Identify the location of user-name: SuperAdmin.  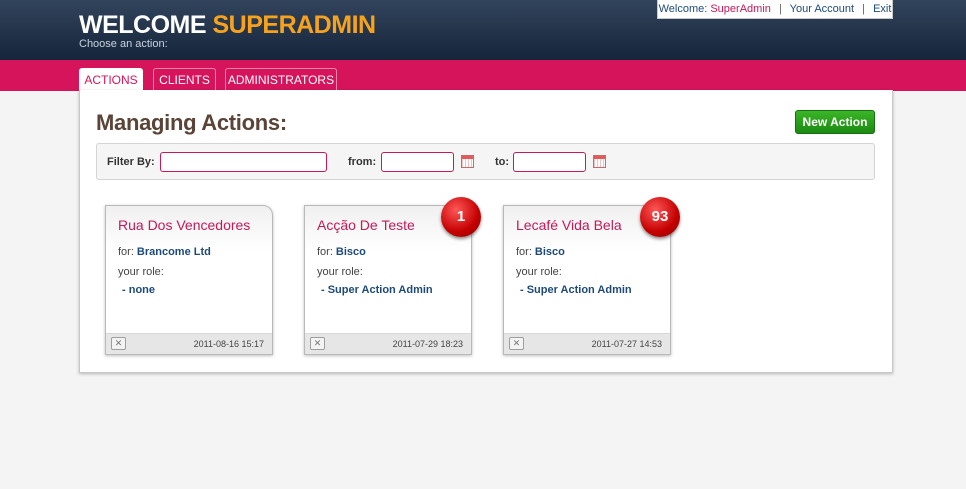
(740, 9).